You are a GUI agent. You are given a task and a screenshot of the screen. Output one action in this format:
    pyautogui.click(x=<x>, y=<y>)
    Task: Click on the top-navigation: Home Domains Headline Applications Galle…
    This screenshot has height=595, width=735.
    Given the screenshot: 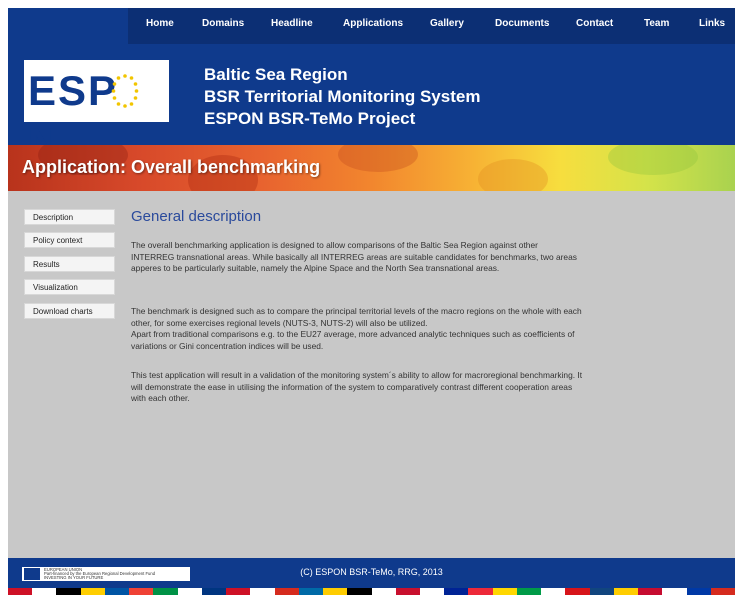 What is the action you would take?
    pyautogui.click(x=431, y=26)
    